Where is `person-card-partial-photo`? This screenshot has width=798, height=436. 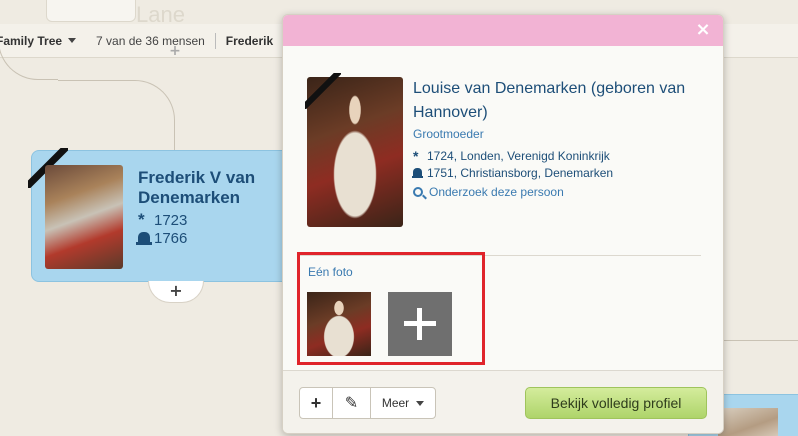 person-card-partial-photo is located at coordinates (748, 422).